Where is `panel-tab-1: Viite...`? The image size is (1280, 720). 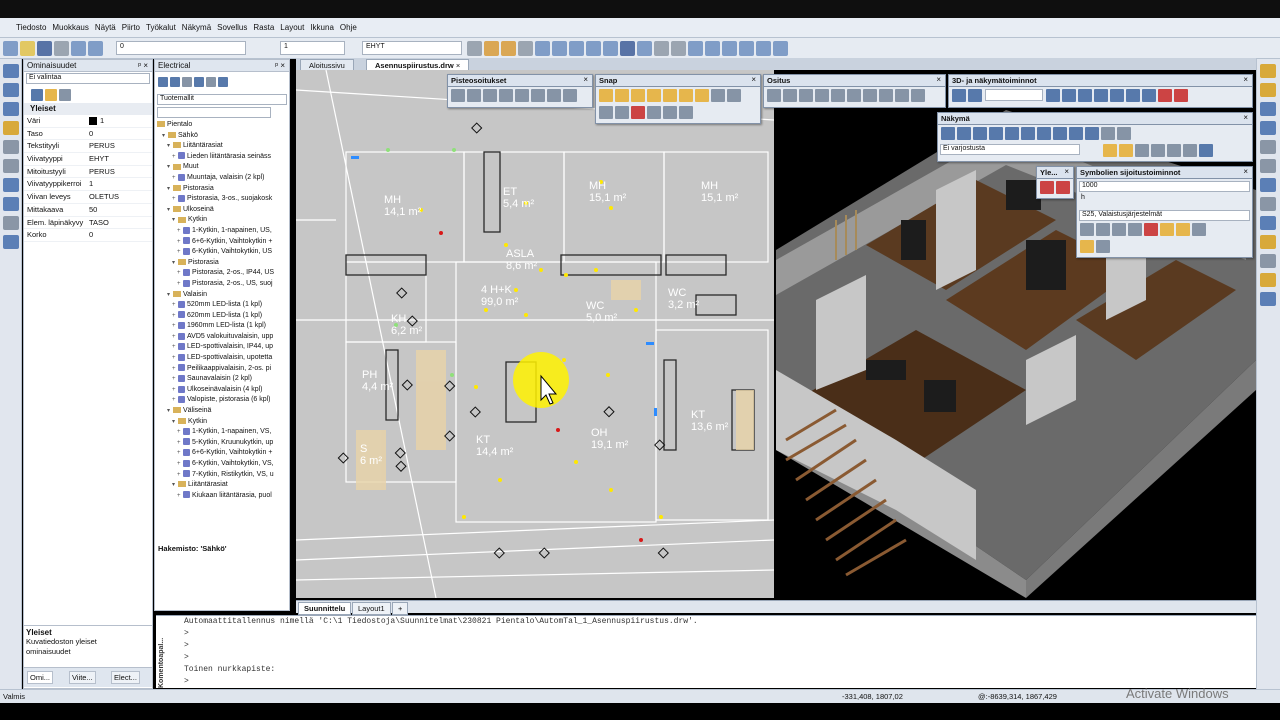 panel-tab-1: Viite... is located at coordinates (82, 677).